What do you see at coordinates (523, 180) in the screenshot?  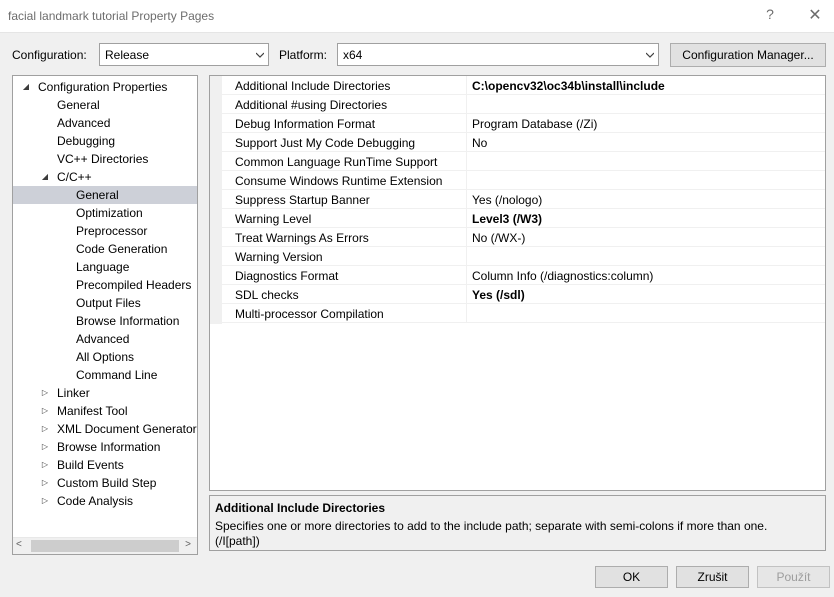 I see `grid-row-consume-winrt-extension: Consume Windows Runtime Extension` at bounding box center [523, 180].